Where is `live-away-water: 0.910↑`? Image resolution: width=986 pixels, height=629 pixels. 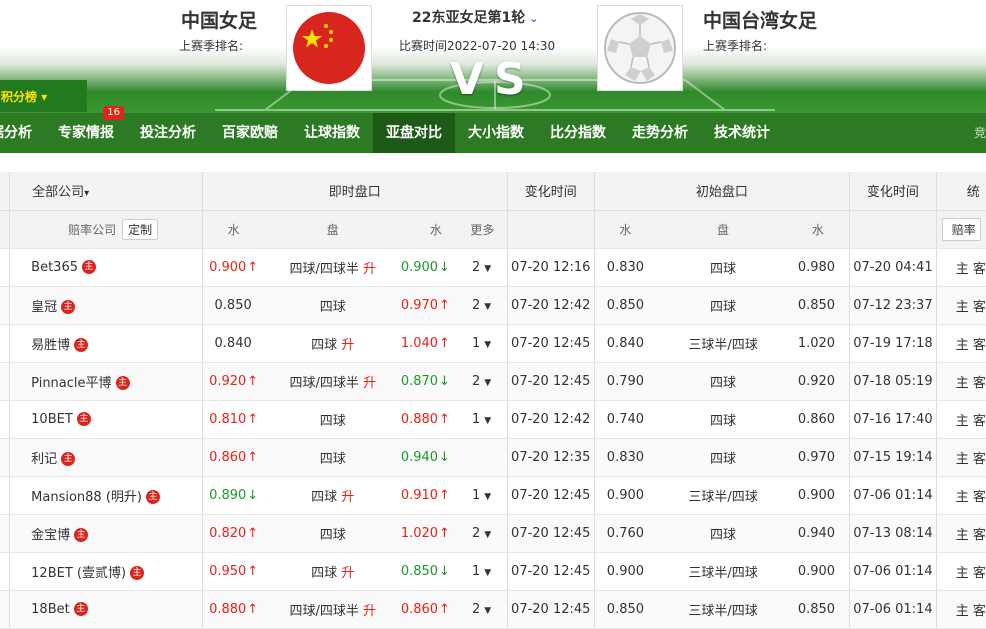
live-away-water: 0.910↑ is located at coordinates (429, 495).